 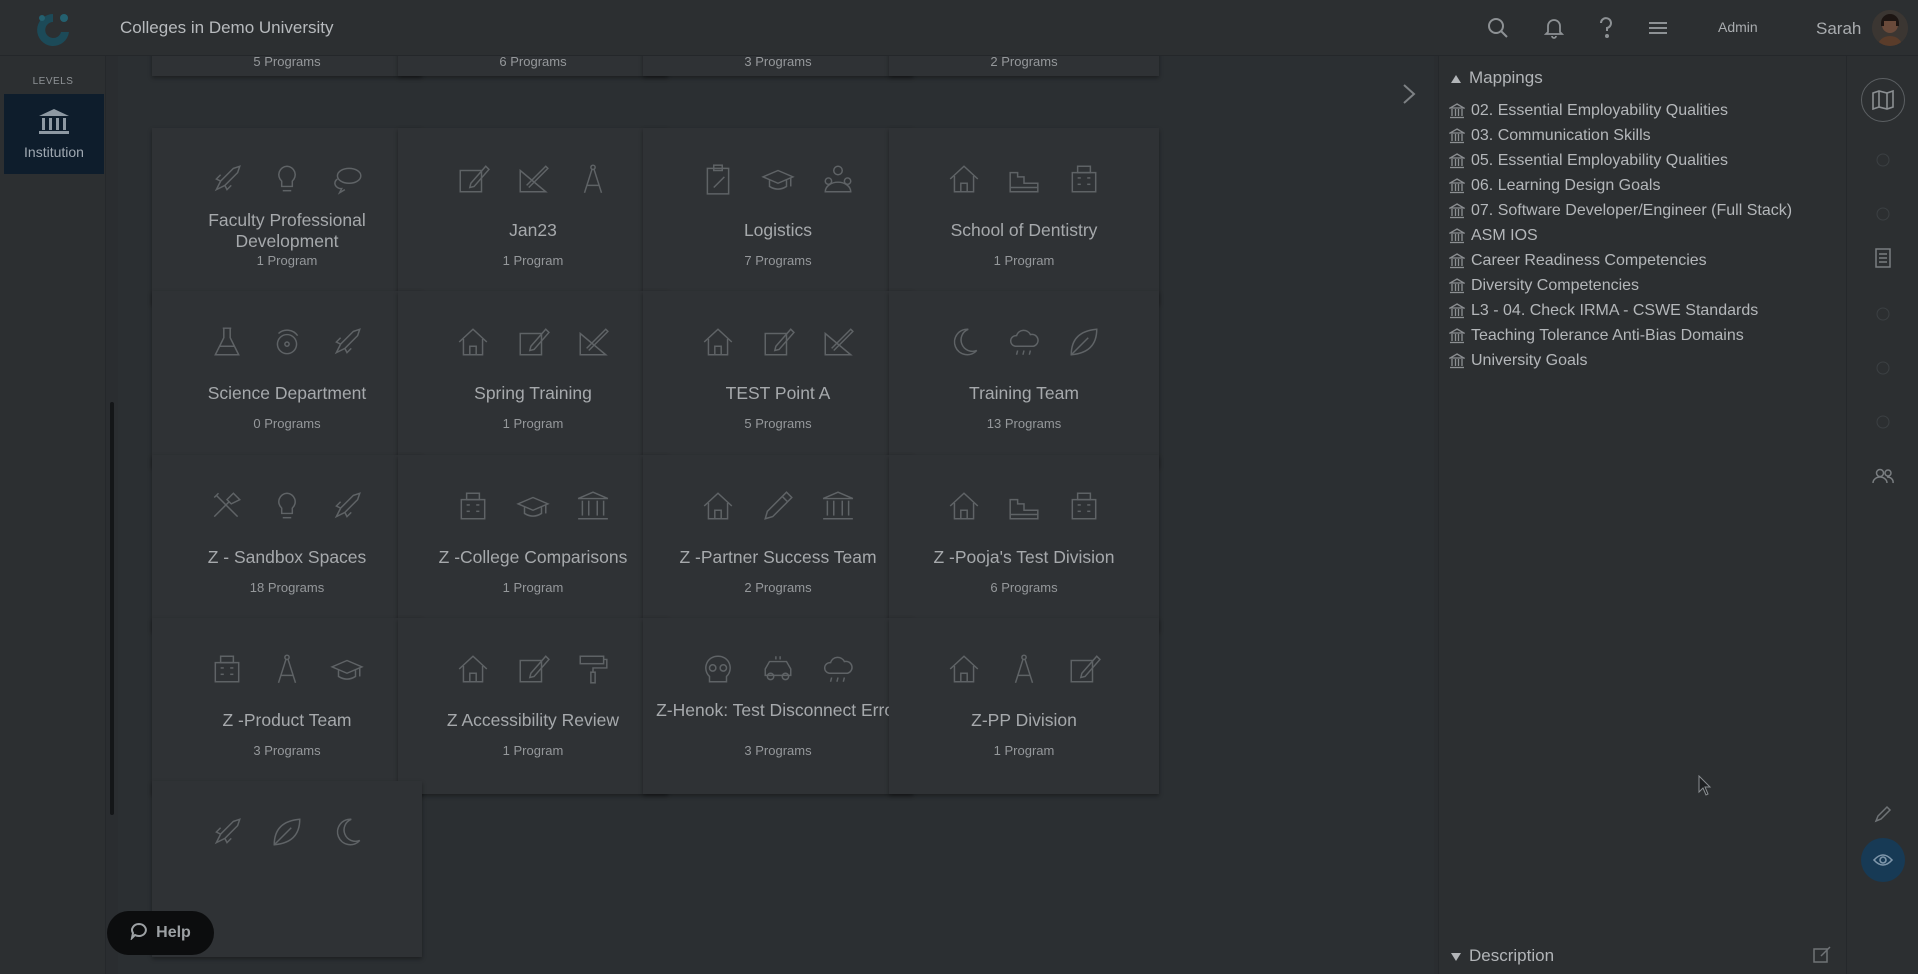 What do you see at coordinates (1024, 230) in the screenshot?
I see `college-name: School of Dentistry` at bounding box center [1024, 230].